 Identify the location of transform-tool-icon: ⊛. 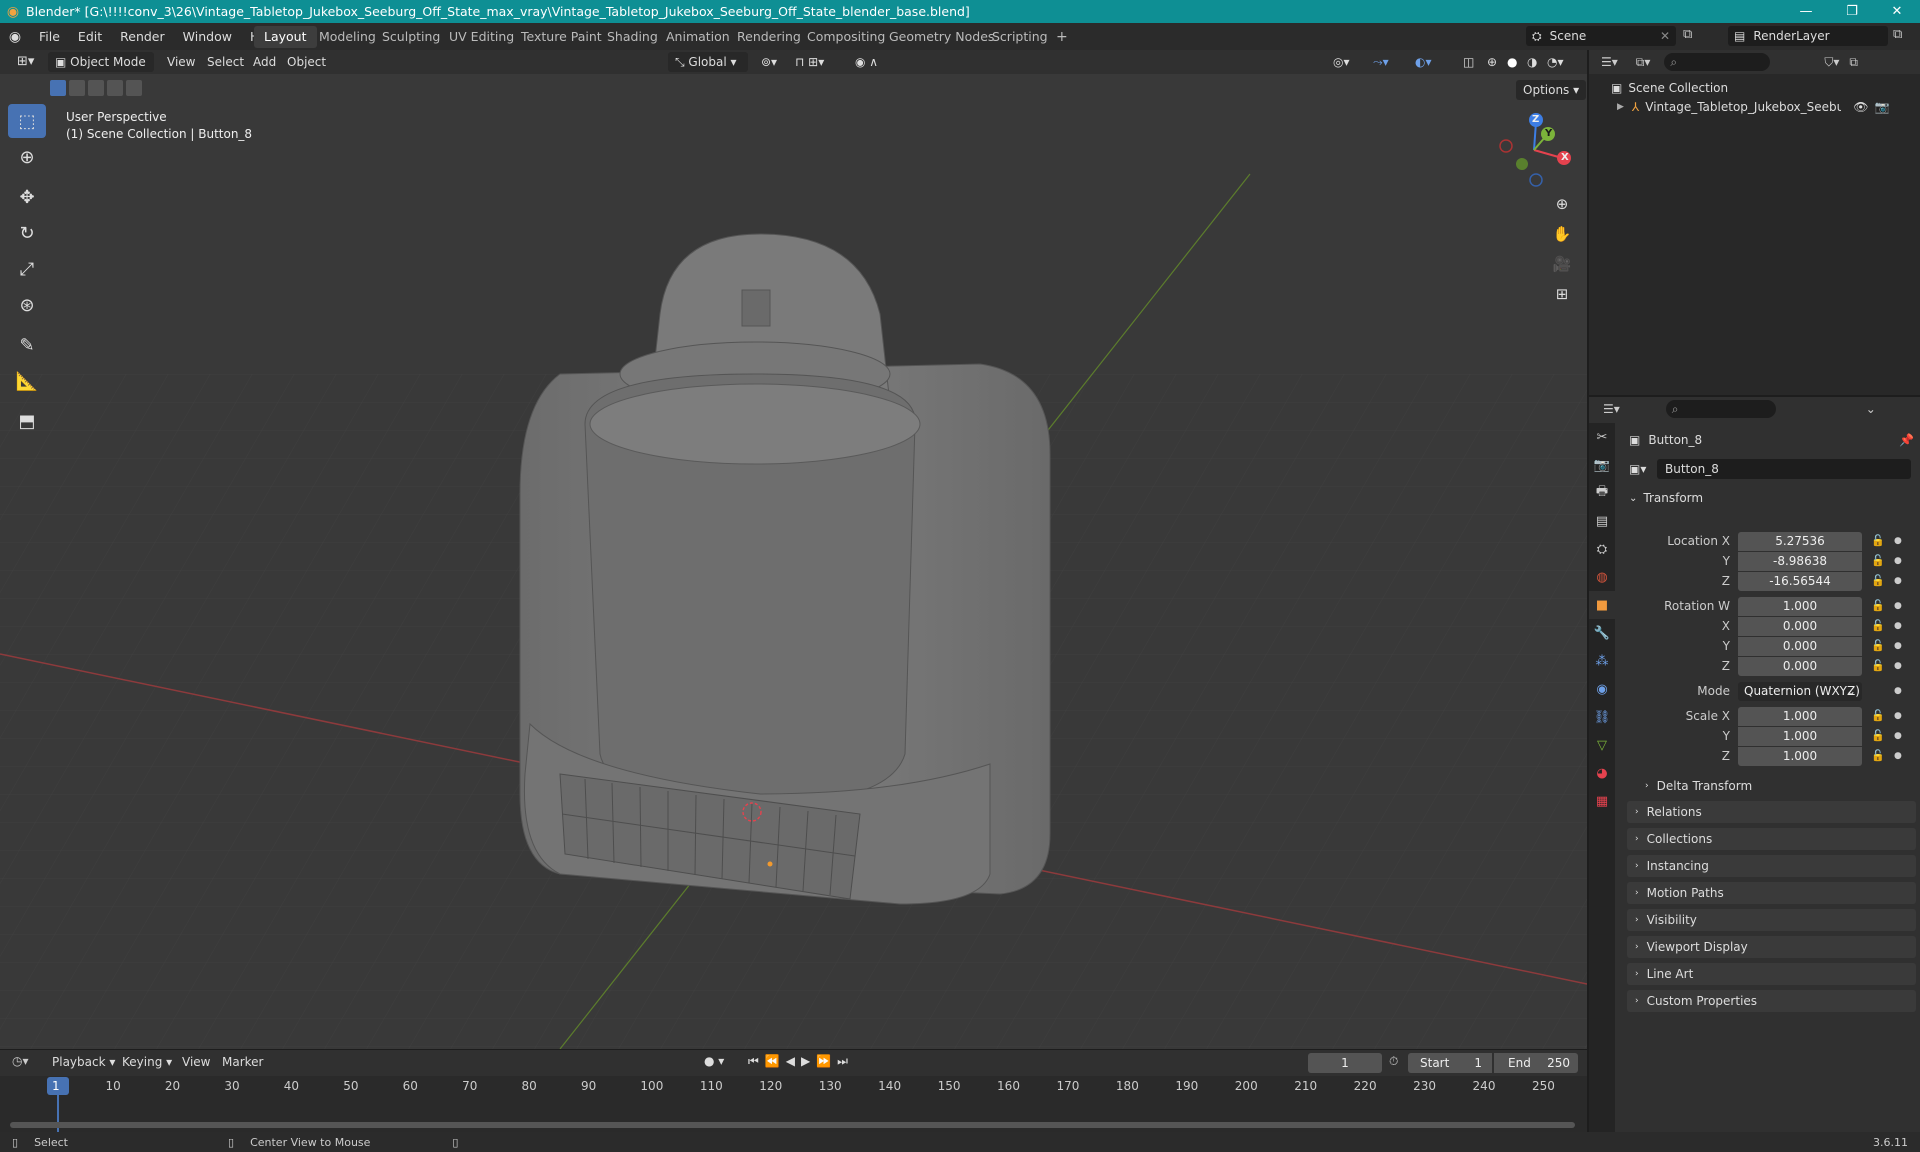
(27, 305).